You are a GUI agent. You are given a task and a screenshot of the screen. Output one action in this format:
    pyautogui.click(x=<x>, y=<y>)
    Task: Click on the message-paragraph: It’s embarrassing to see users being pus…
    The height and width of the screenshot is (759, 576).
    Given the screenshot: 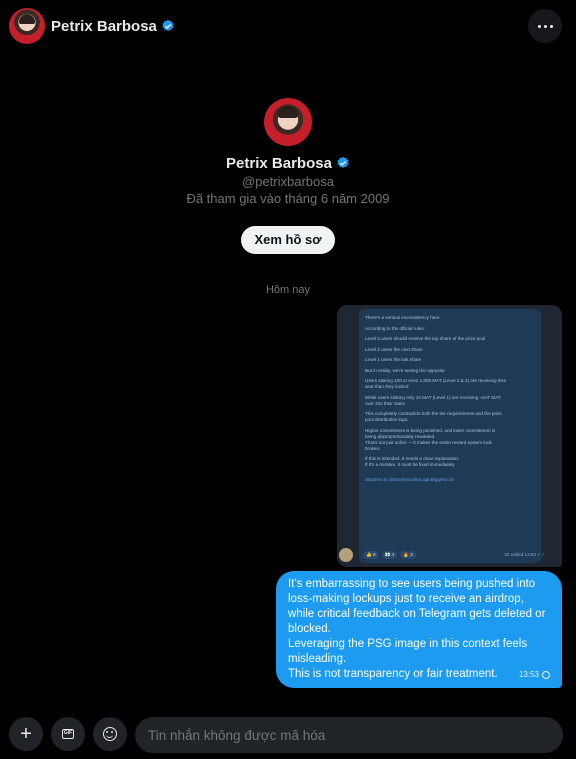 What is the action you would take?
    pyautogui.click(x=417, y=606)
    